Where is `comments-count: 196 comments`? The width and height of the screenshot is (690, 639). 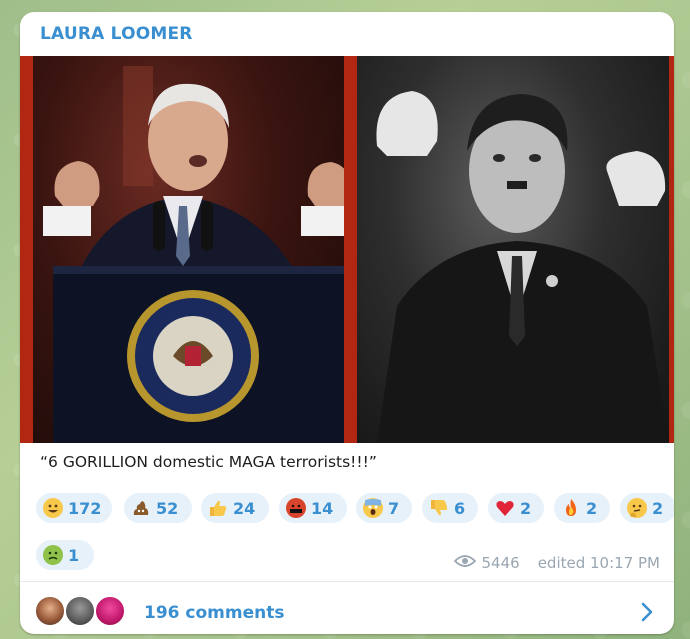 comments-count: 196 comments is located at coordinates (214, 613).